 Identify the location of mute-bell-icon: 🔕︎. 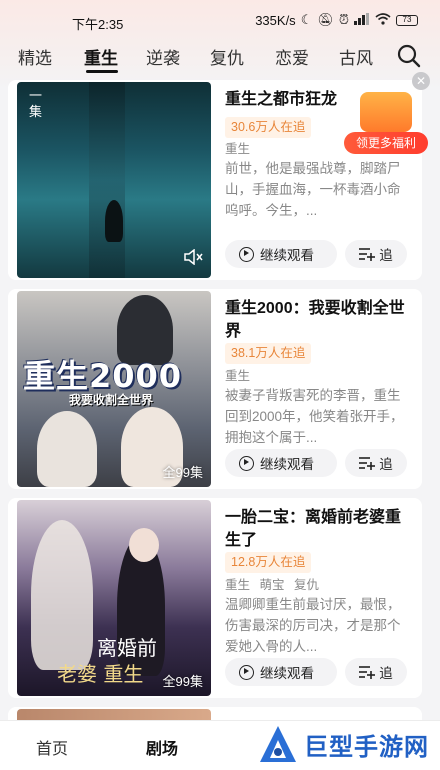
(325, 19).